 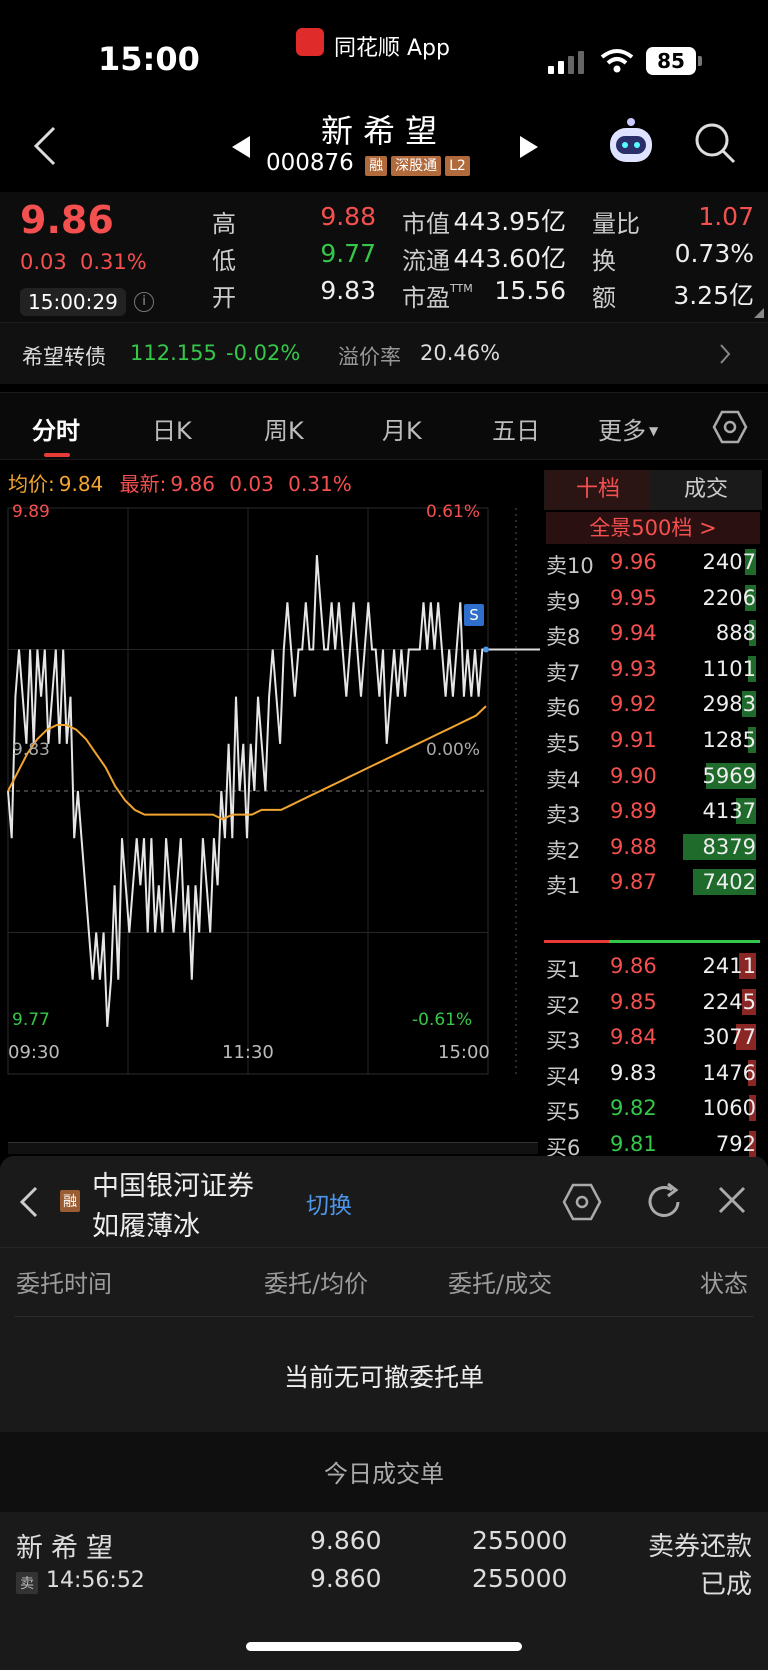 What do you see at coordinates (732, 1200) in the screenshot?
I see `close-icon` at bounding box center [732, 1200].